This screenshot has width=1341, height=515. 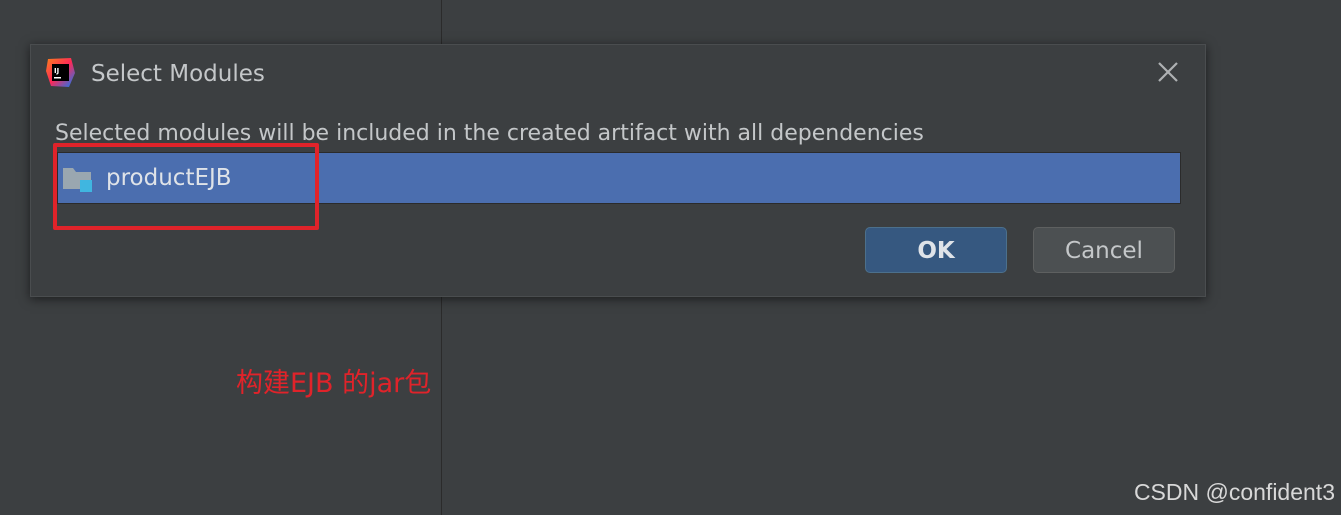 I want to click on annotation-text: 构建EJB 的jar包, so click(x=334, y=383).